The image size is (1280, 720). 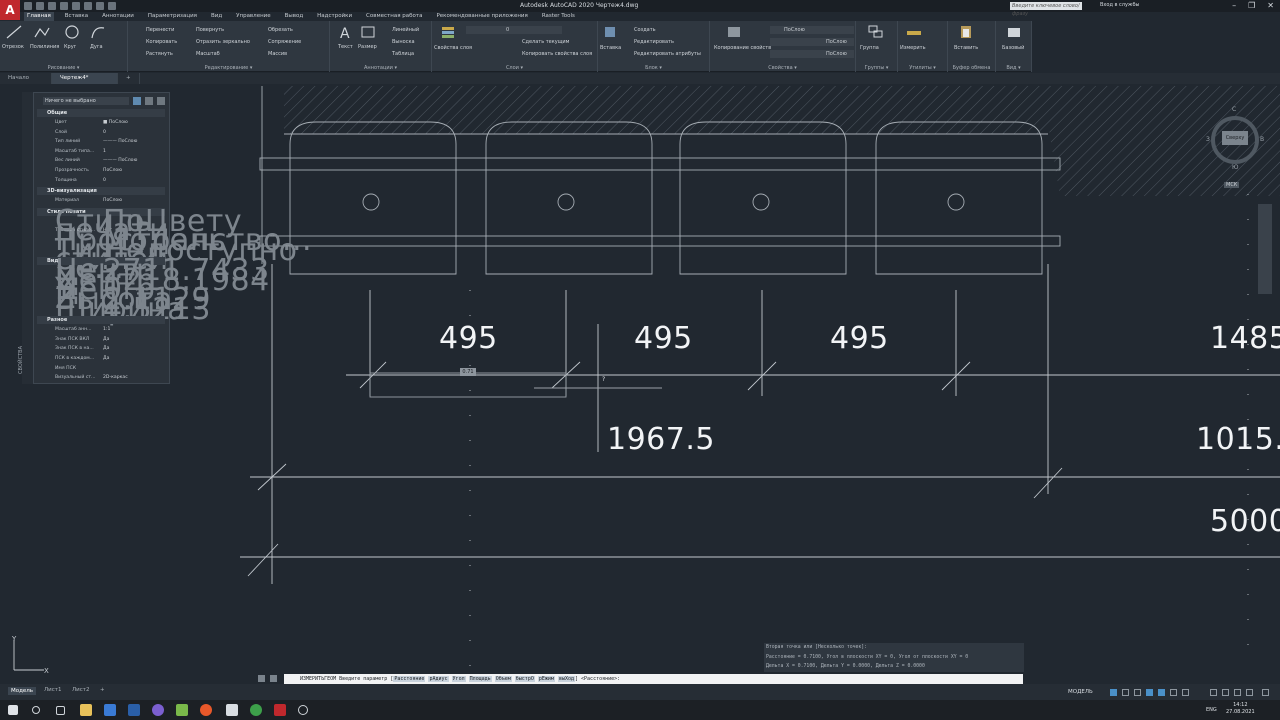 What do you see at coordinates (101, 358) in the screenshot?
I see `property-row: ПСК в каждом... Да` at bounding box center [101, 358].